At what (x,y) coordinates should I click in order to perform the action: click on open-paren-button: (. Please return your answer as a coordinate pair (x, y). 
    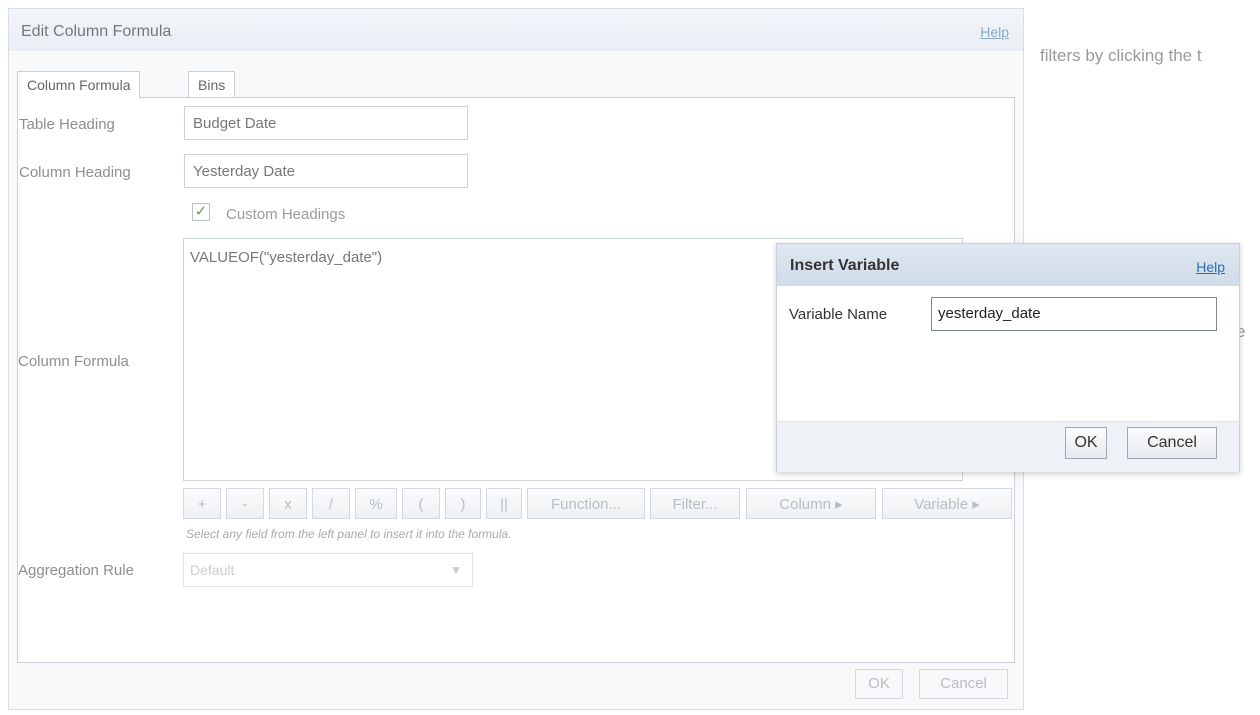
    Looking at the image, I should click on (421, 503).